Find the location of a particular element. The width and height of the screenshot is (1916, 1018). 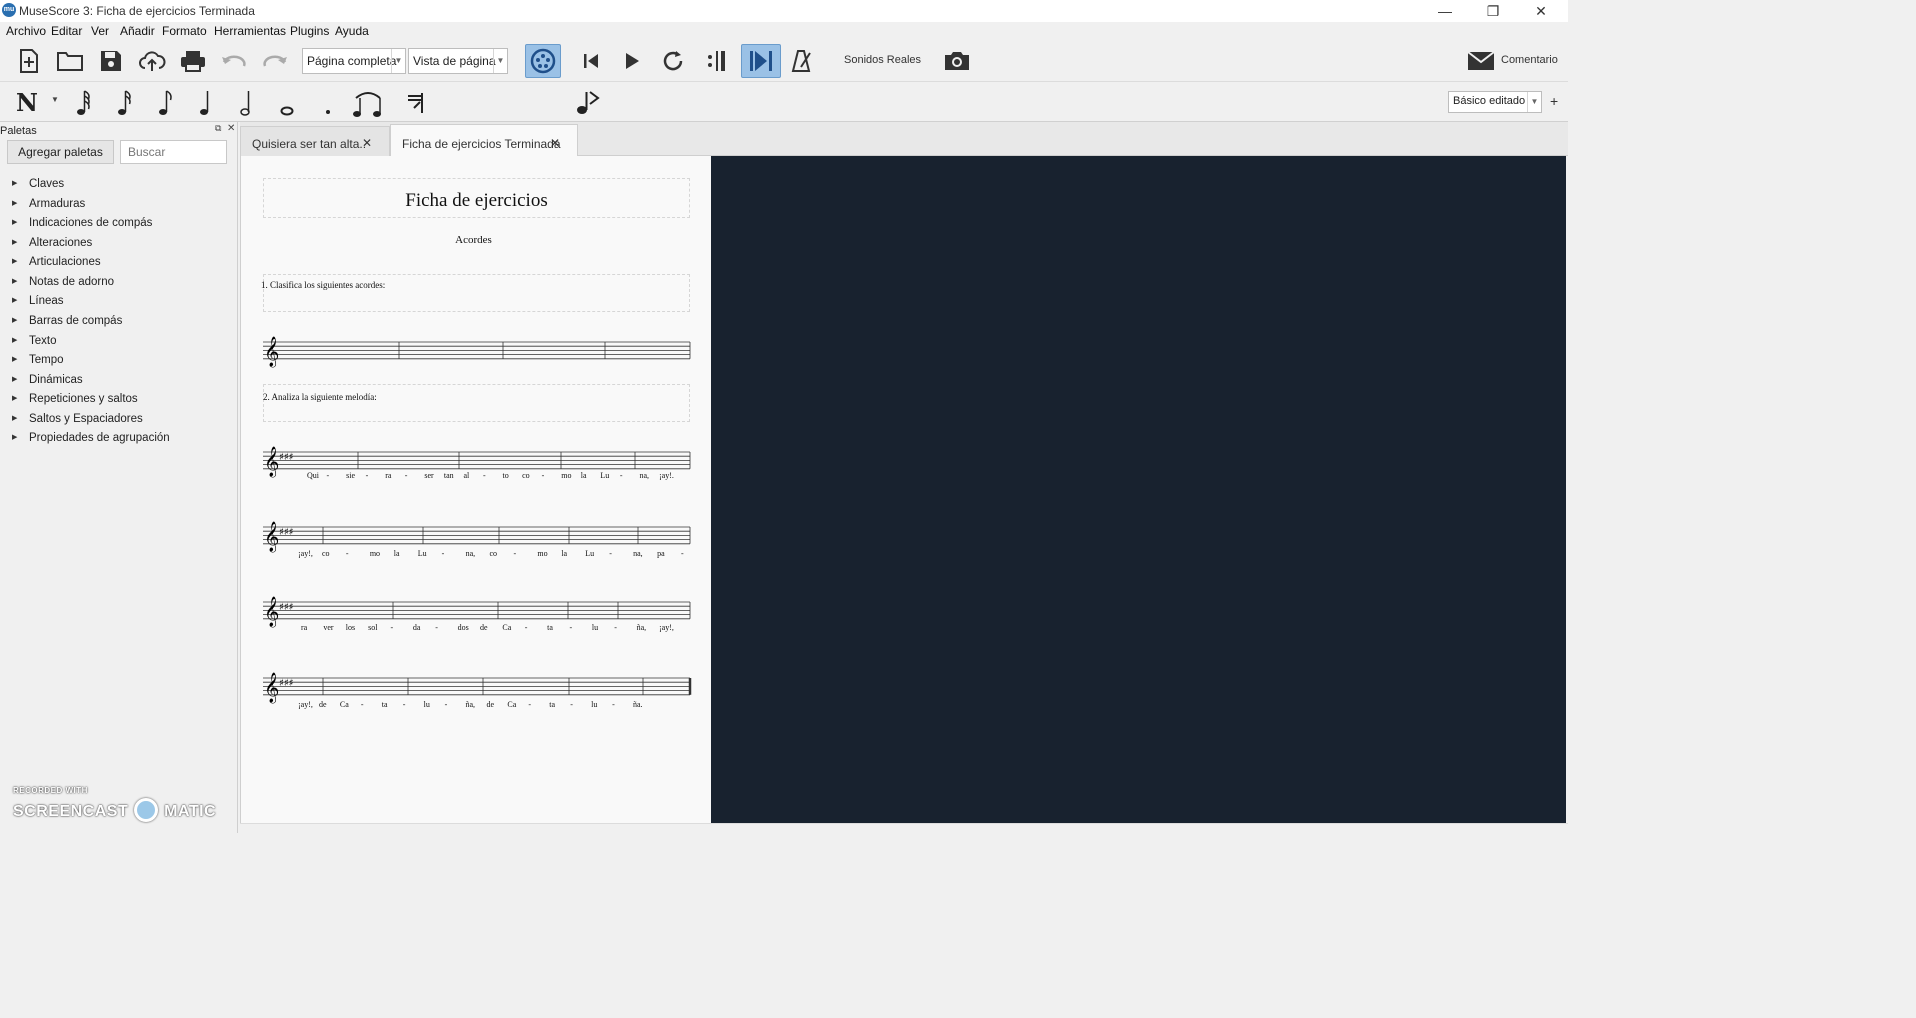

loop-icon is located at coordinates (673, 61).